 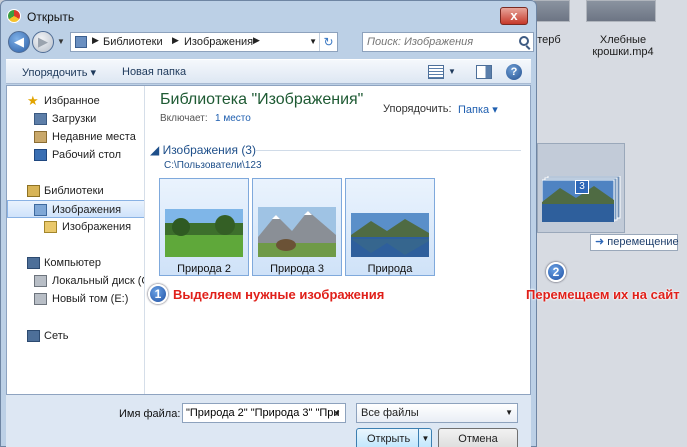 What do you see at coordinates (40, 210) in the screenshot?
I see `images-library-icon` at bounding box center [40, 210].